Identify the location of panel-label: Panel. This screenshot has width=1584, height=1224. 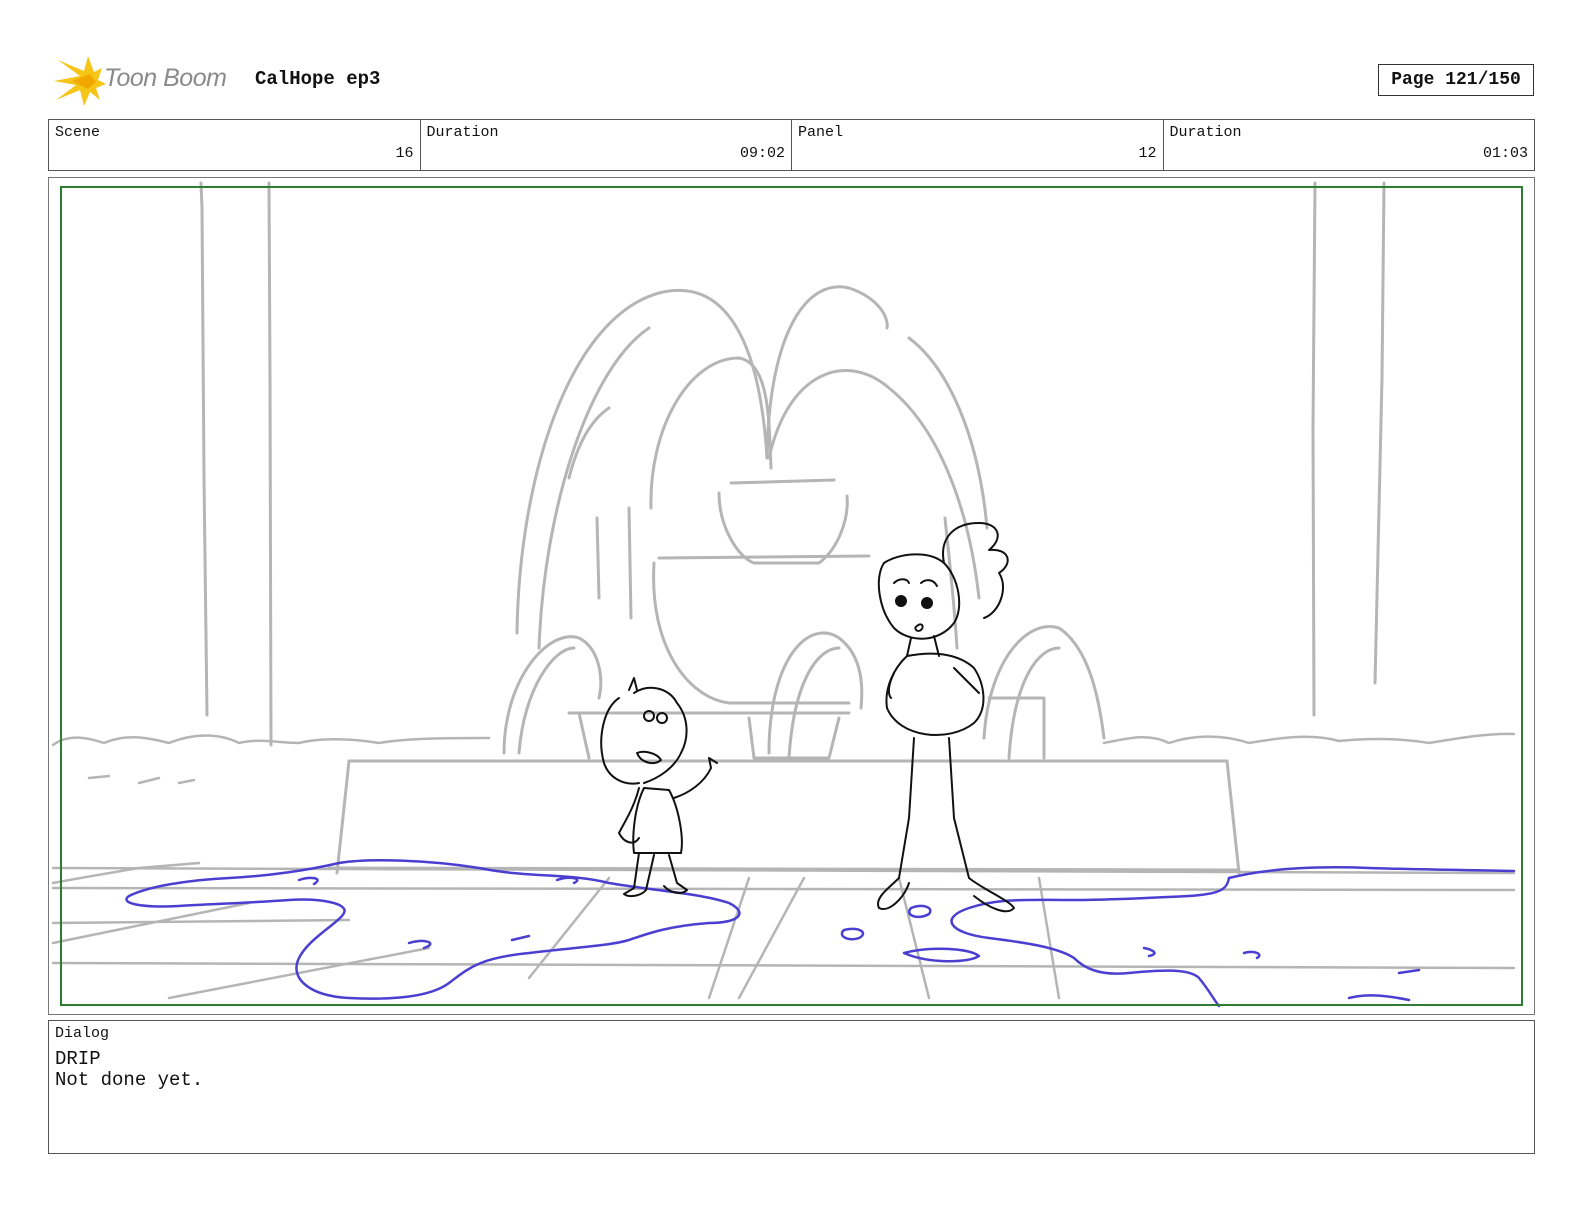
(821, 132).